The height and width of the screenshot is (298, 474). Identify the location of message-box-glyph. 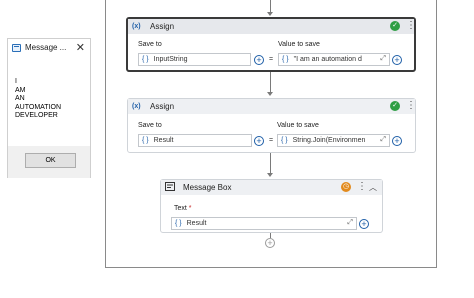
(170, 186).